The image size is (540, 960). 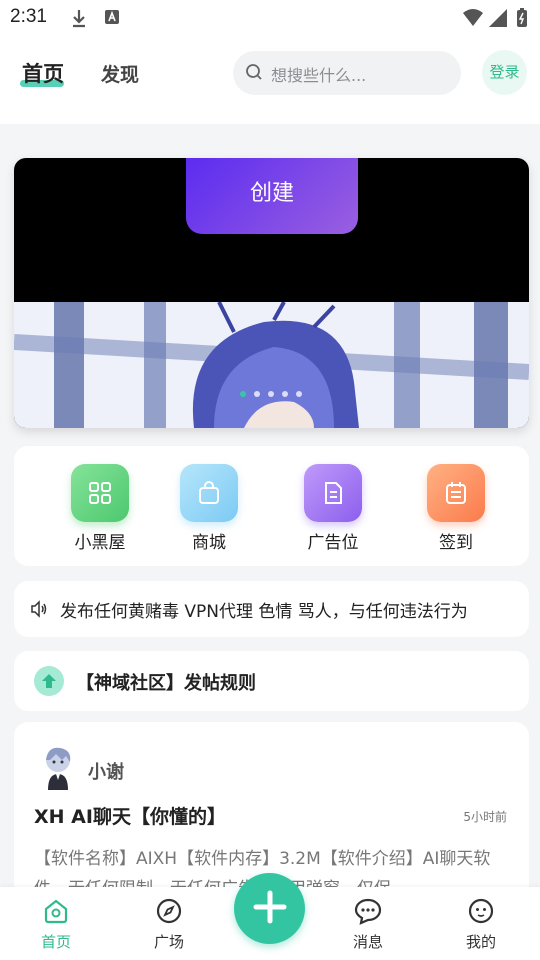 I want to click on header: 首页 发现 想搜些什么... 登录, so click(x=270, y=80).